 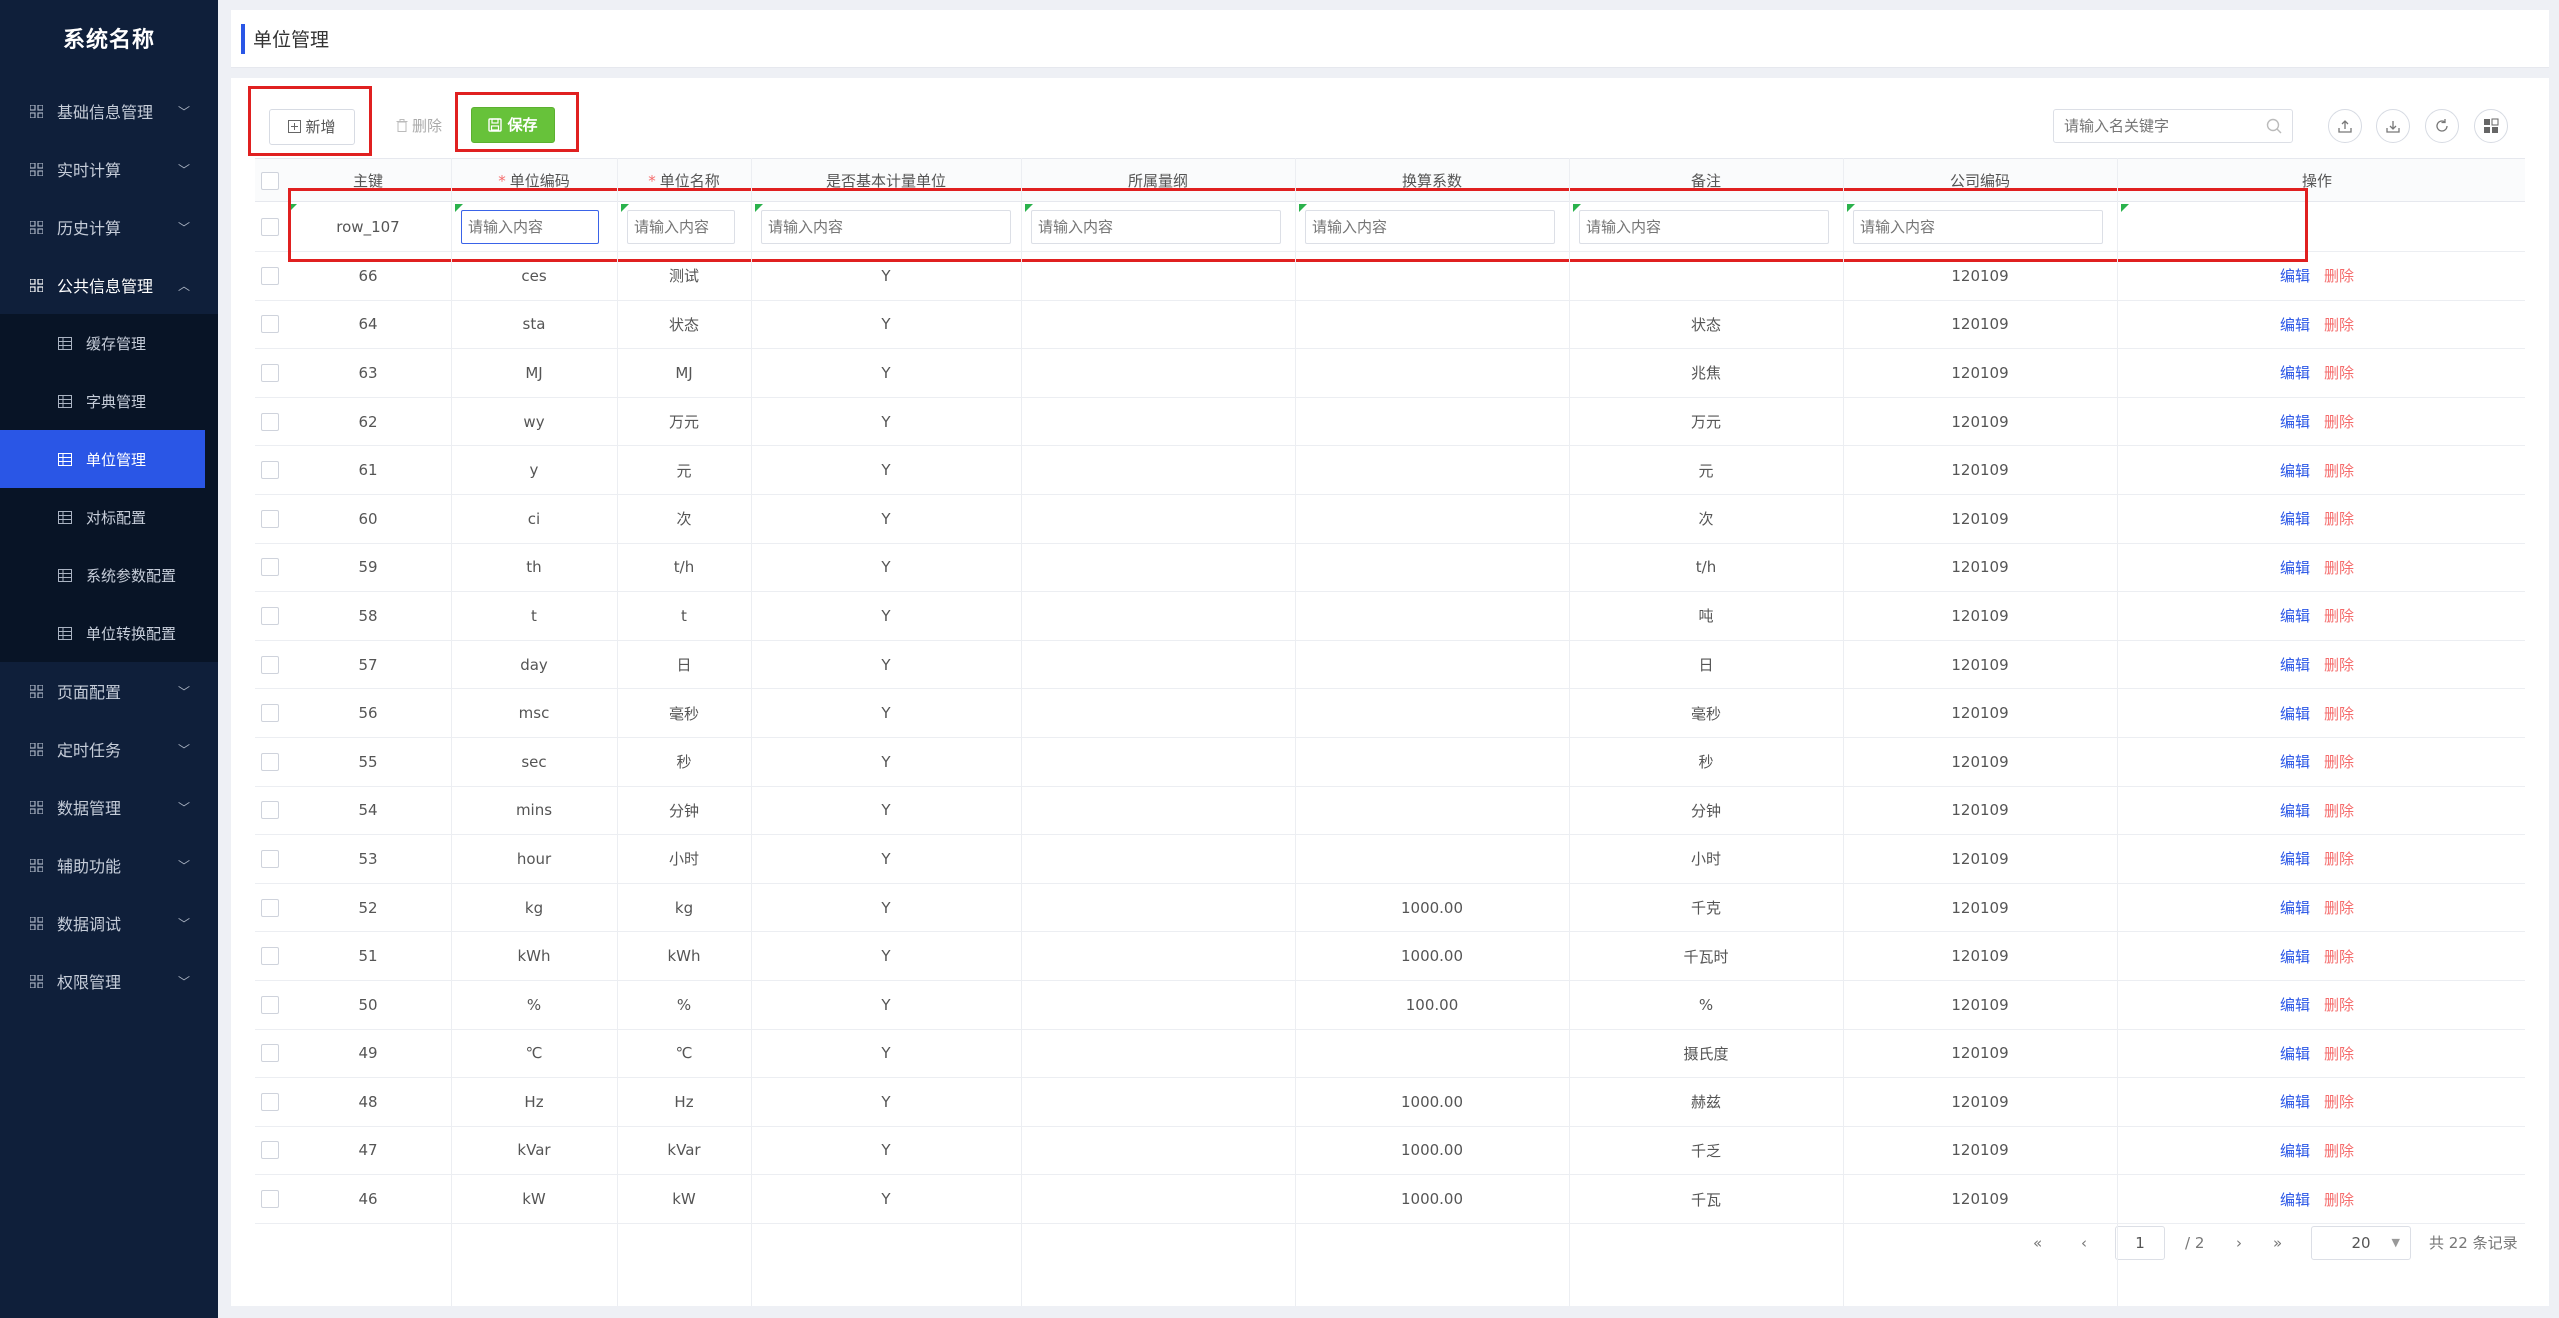 What do you see at coordinates (886, 226) in the screenshot?
I see `base-input` at bounding box center [886, 226].